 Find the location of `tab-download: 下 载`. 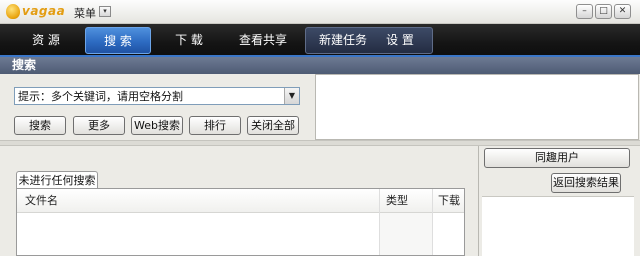

tab-download: 下 载 is located at coordinates (189, 40).